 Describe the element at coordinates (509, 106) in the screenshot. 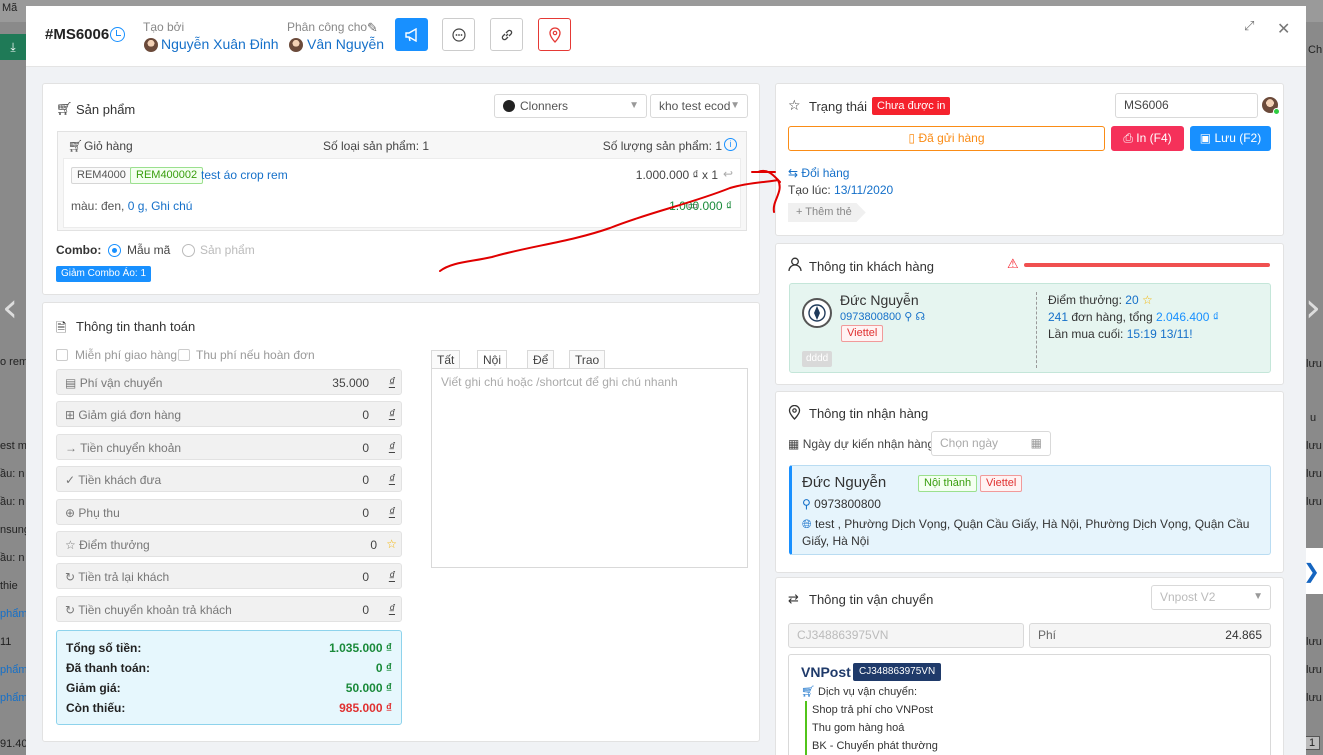

I see `store-logo-icon` at that location.